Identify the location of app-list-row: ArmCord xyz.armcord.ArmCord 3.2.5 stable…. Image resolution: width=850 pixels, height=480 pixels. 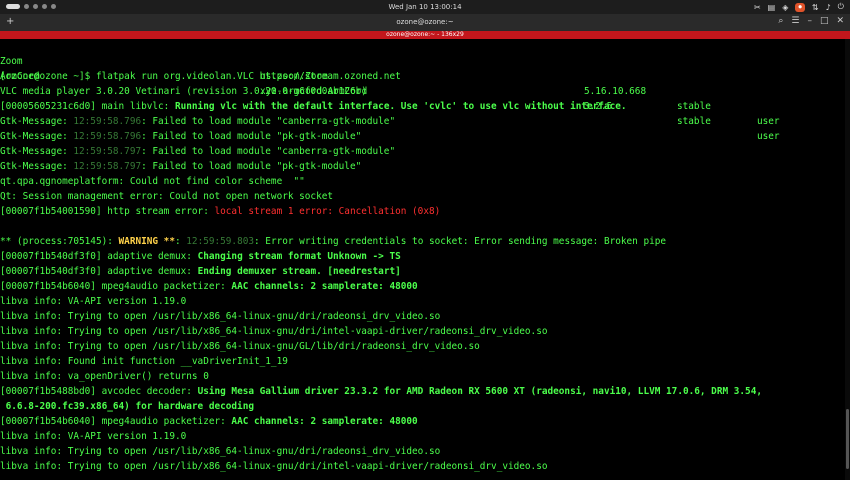
(390, 106).